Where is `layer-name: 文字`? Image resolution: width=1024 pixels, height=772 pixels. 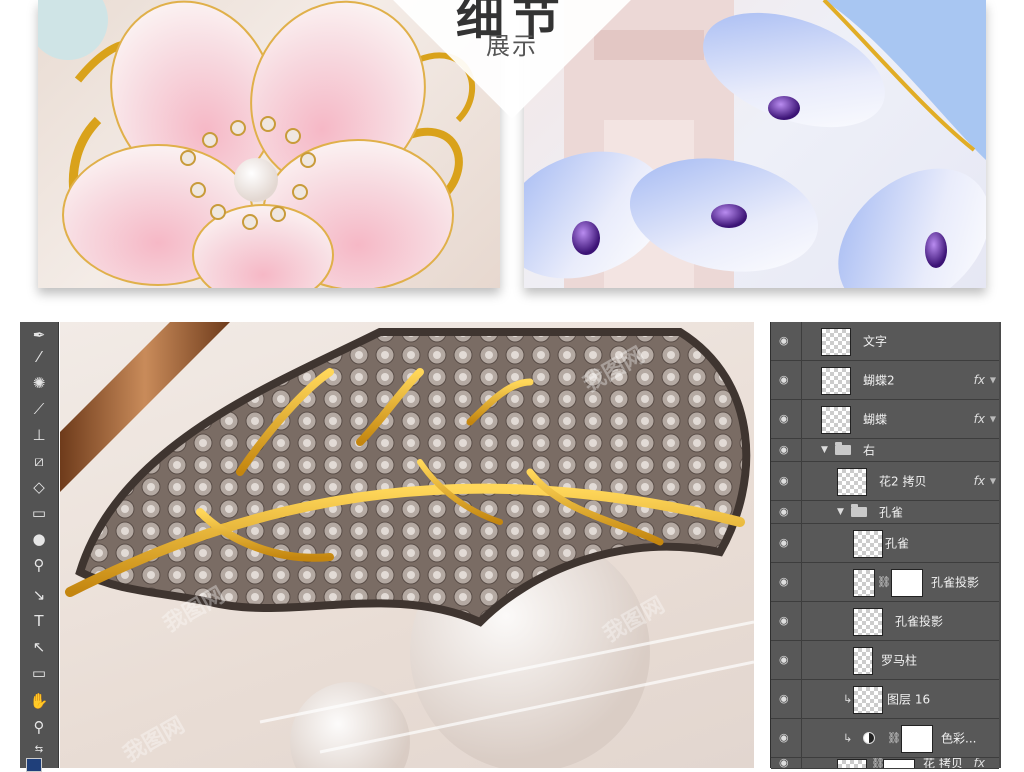
layer-name: 文字 is located at coordinates (875, 341).